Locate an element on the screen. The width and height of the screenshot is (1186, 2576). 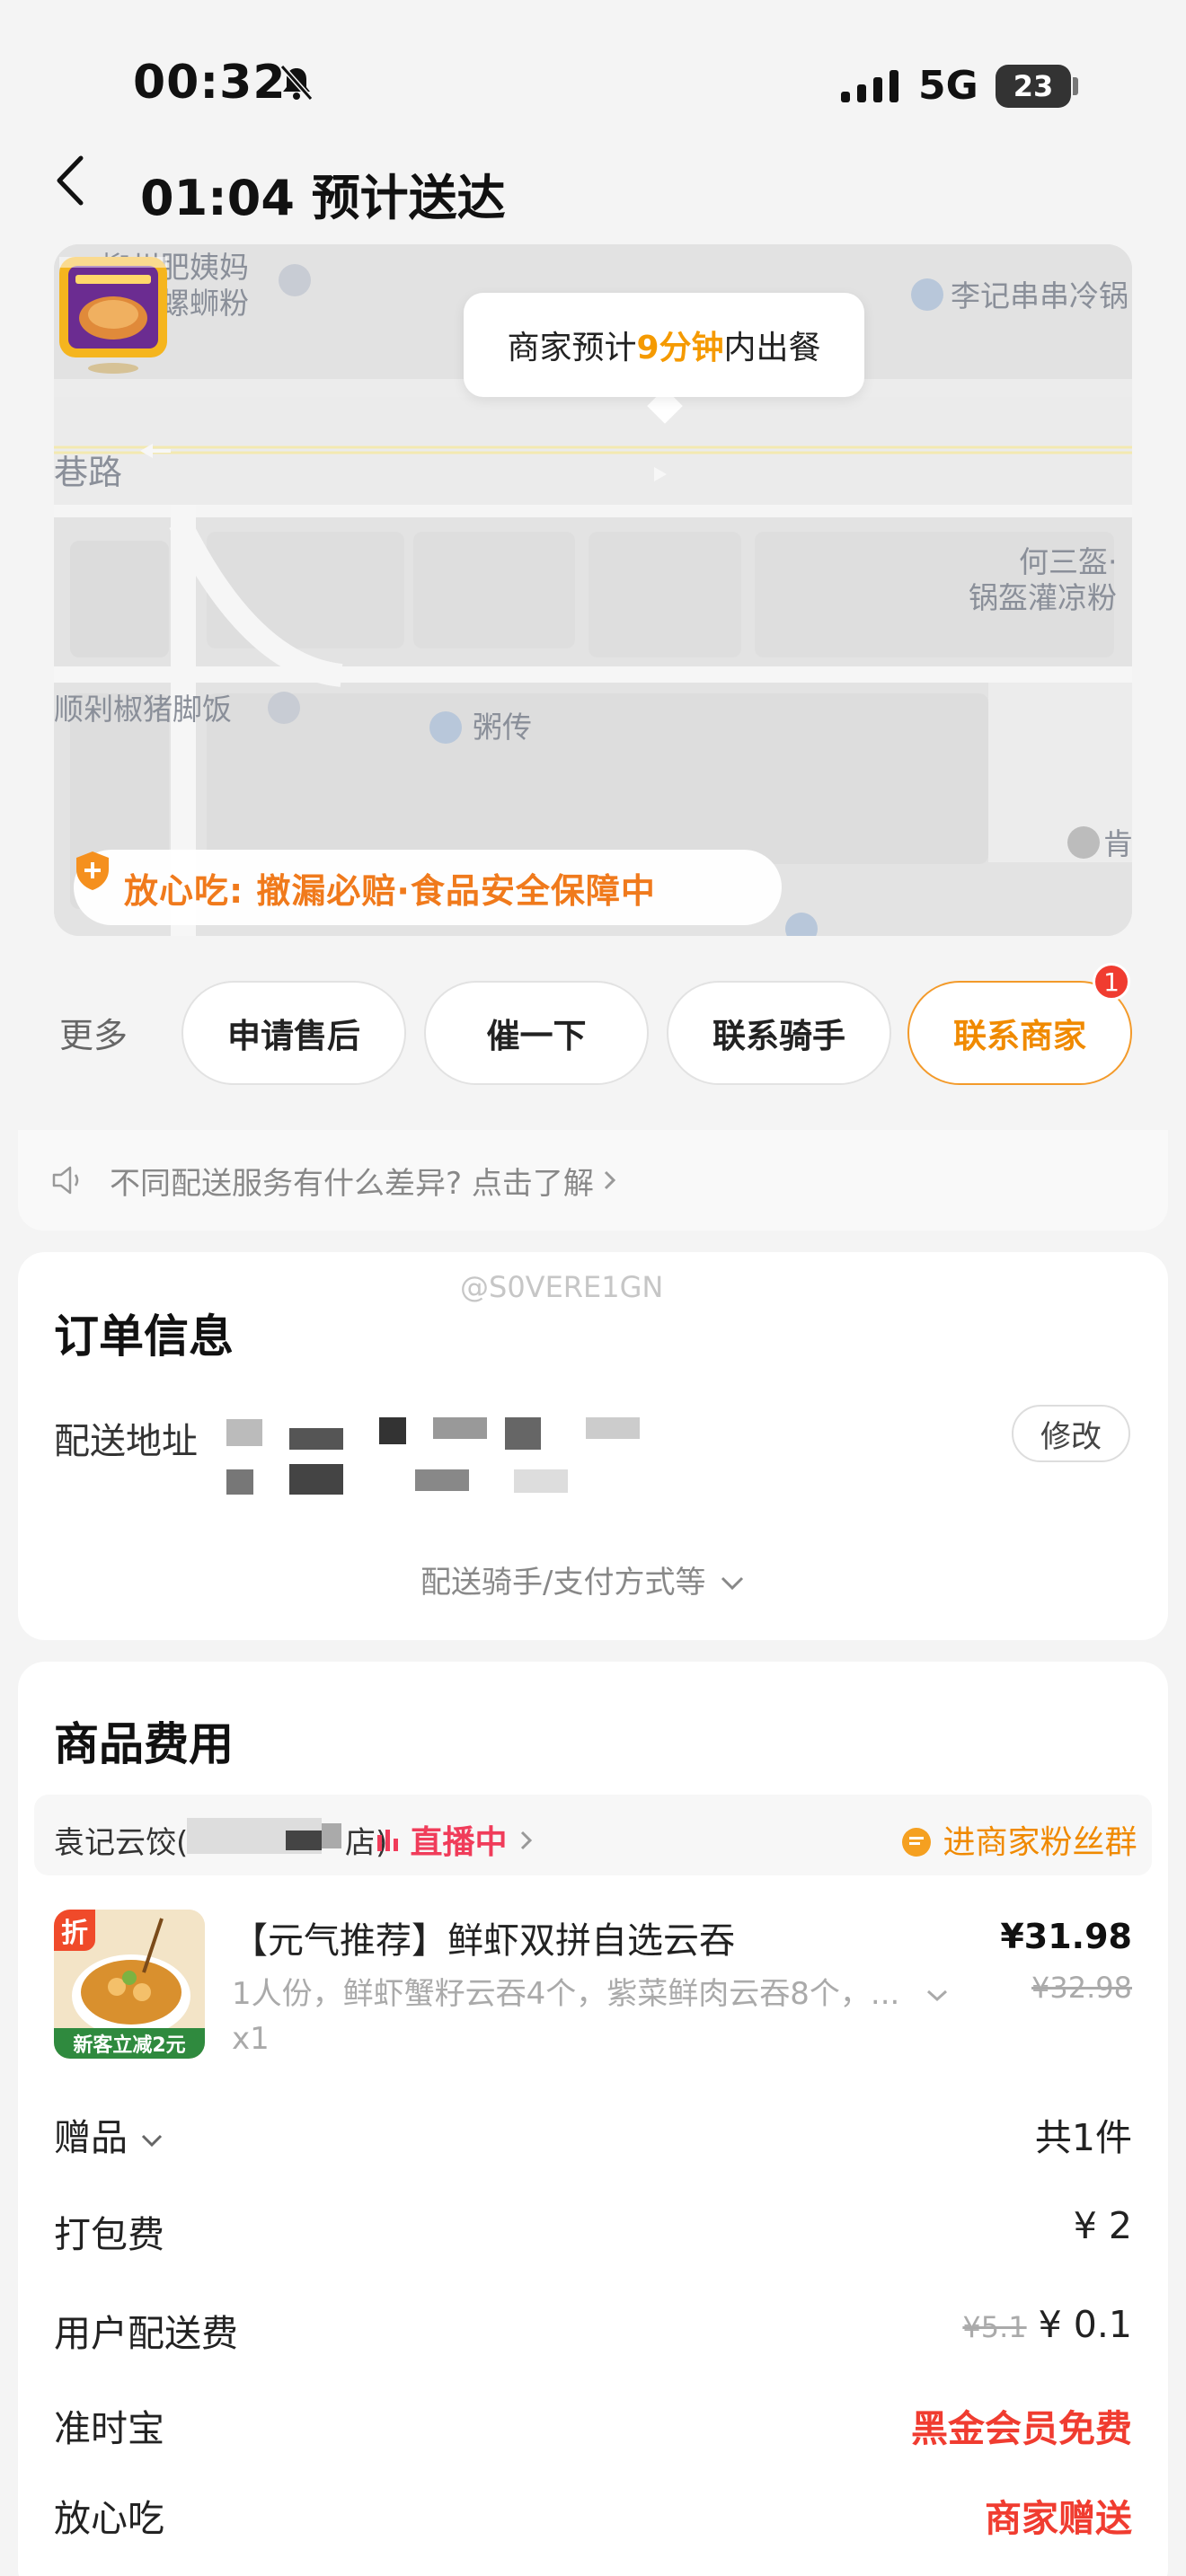
gift-value: 共1件 is located at coordinates (1083, 2137).